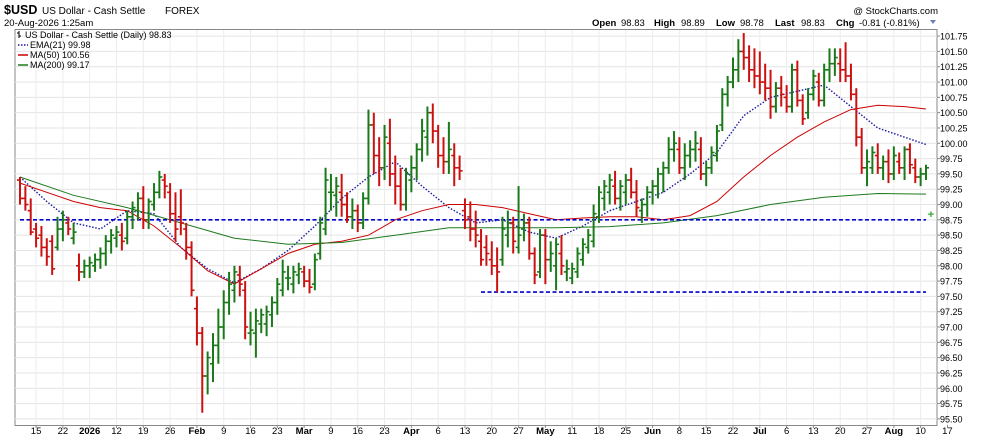  I want to click on x-tick-label: 2026, so click(89, 431).